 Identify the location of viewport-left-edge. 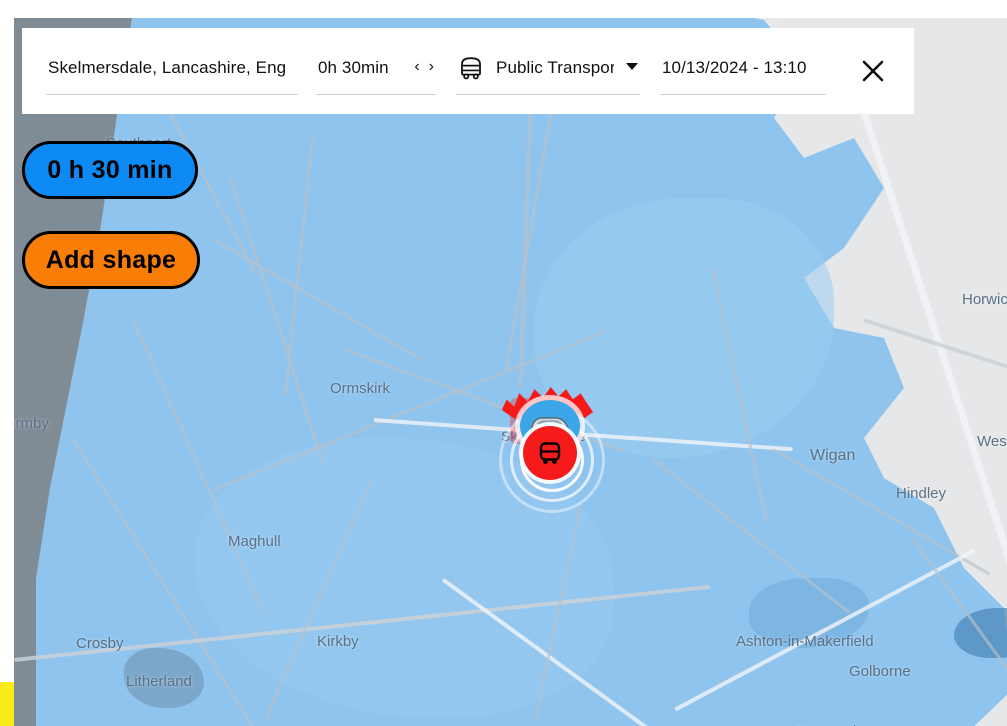
(7, 341).